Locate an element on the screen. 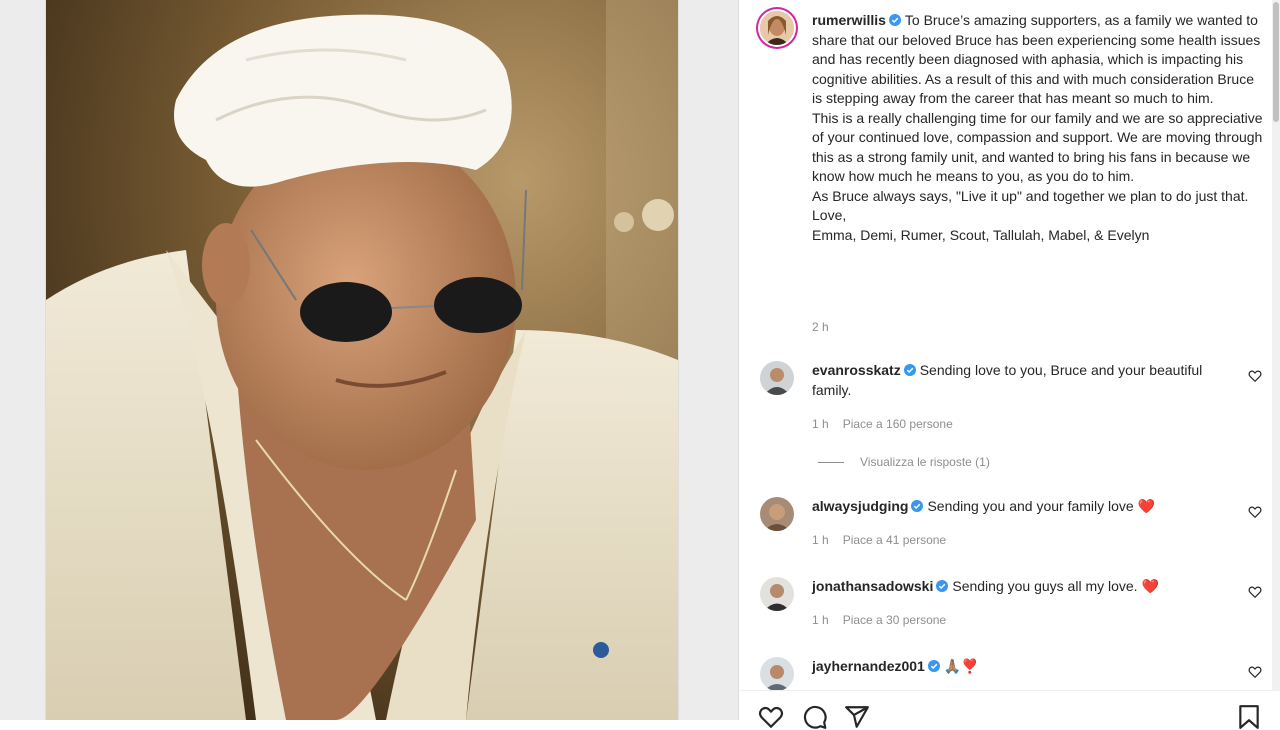 The height and width of the screenshot is (730, 1280). caption-paragraph: Love, is located at coordinates (829, 215).